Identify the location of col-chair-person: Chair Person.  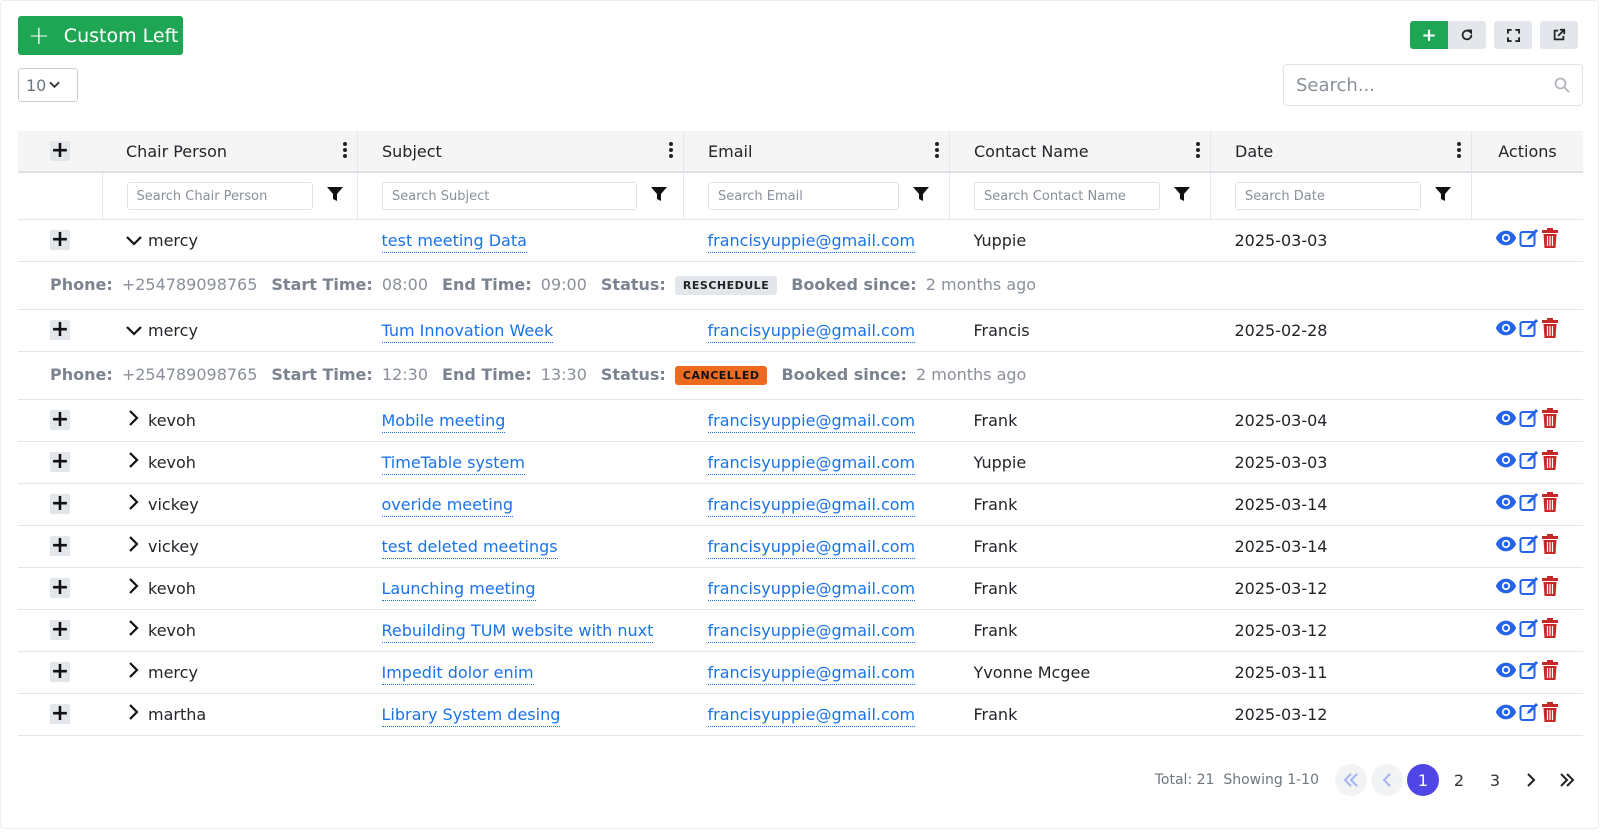
(230, 151).